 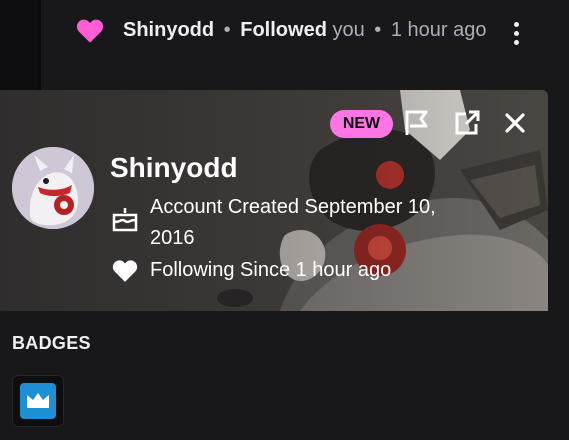 What do you see at coordinates (467, 123) in the screenshot?
I see `popout-icon` at bounding box center [467, 123].